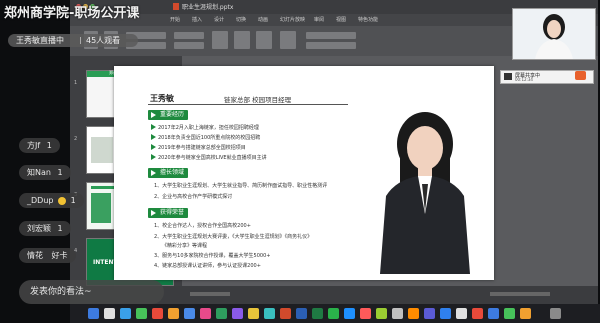 The width and height of the screenshot is (600, 323). What do you see at coordinates (508, 76) in the screenshot?
I see `screen-icon` at bounding box center [508, 76].